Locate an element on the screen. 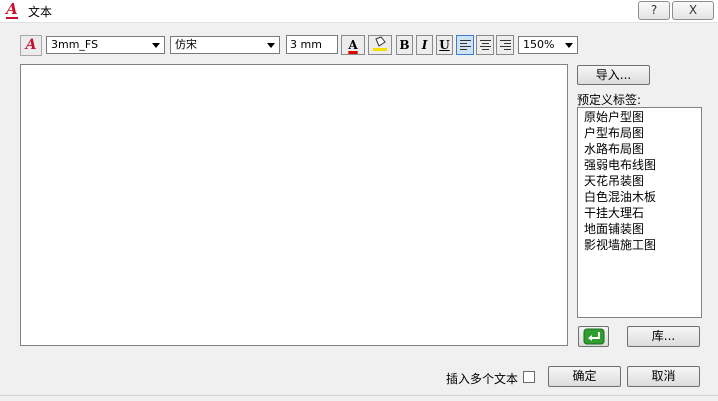 The image size is (718, 401). cancel-button: 取消 is located at coordinates (663, 376).